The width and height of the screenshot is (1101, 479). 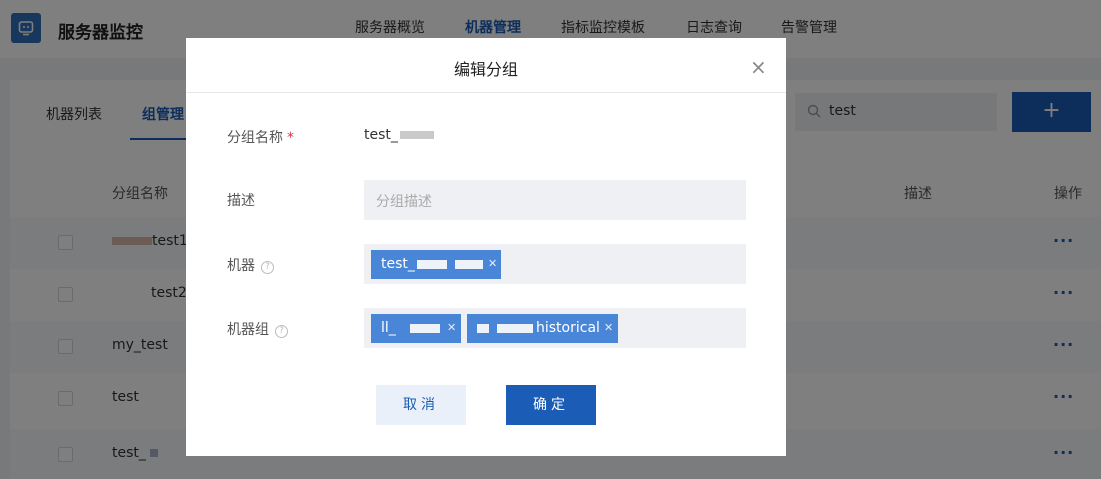 I want to click on dialog-title: 编辑分组, so click(x=485, y=69).